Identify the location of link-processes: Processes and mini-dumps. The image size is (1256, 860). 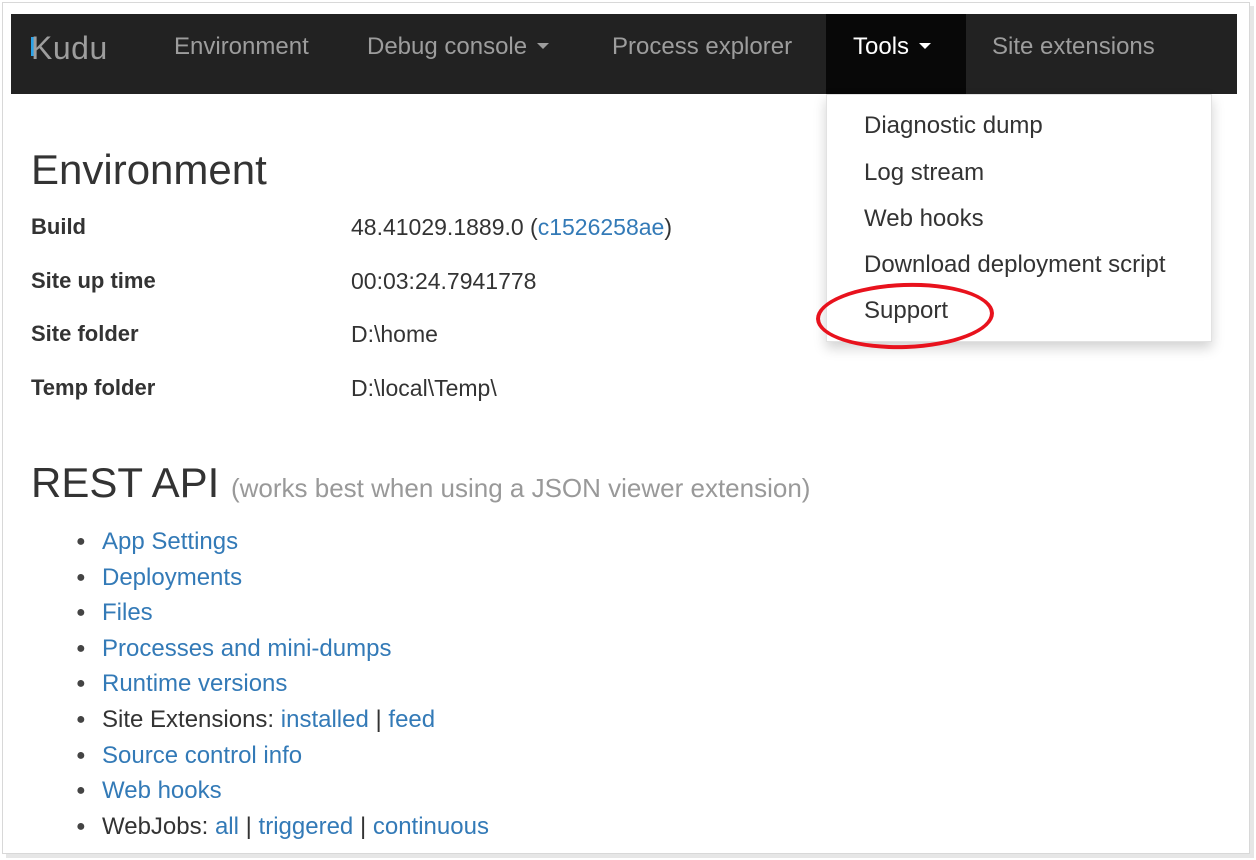
(246, 648).